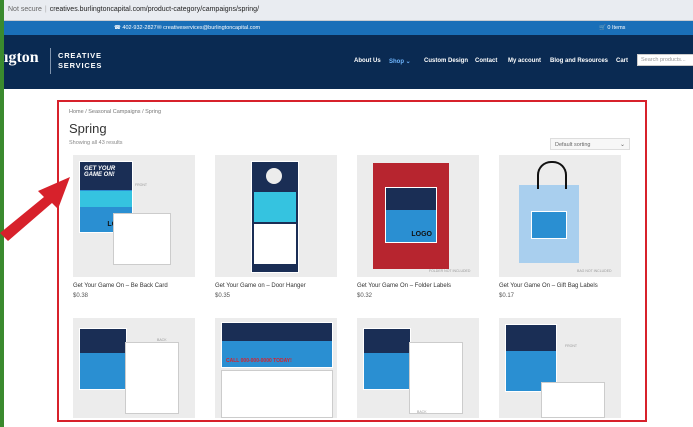  I want to click on email-link: ✉ creativeservices@burlingtoncapital.com, so click(208, 28).